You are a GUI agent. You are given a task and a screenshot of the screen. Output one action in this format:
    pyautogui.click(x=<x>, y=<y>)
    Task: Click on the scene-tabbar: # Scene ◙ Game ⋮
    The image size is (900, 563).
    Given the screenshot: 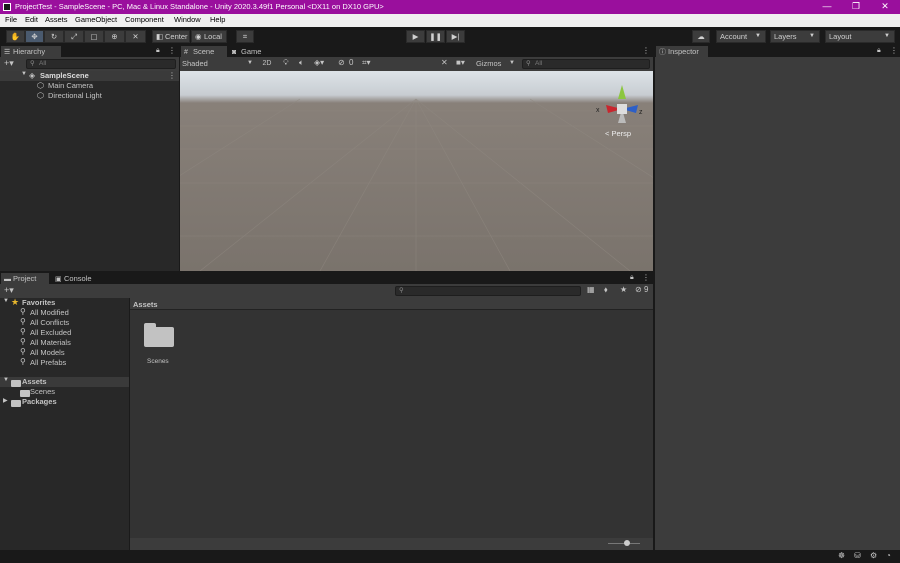 What is the action you would take?
    pyautogui.click(x=416, y=51)
    